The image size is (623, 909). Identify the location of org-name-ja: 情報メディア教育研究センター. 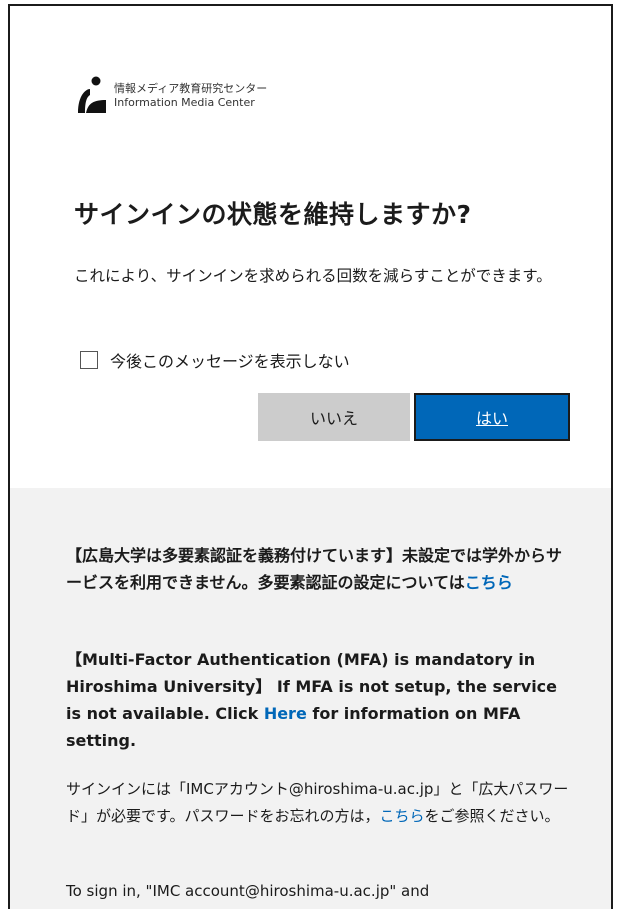
(191, 88).